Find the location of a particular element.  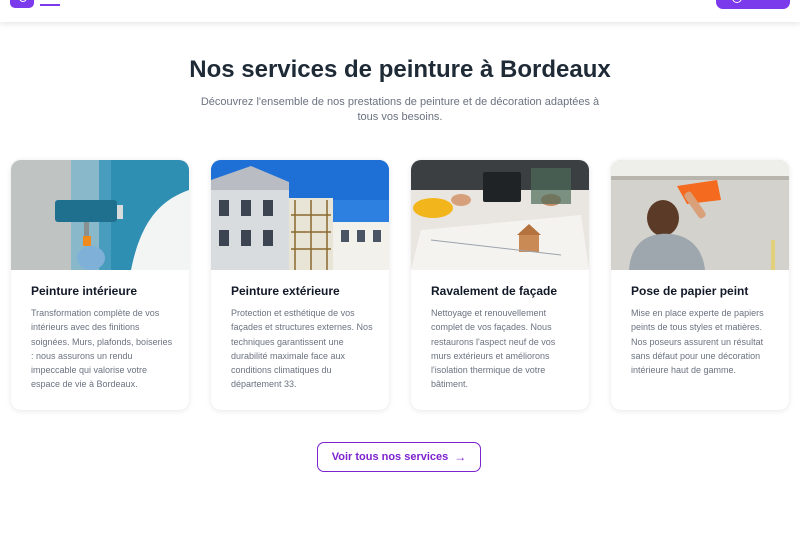

header-cta-button is located at coordinates (753, 4).